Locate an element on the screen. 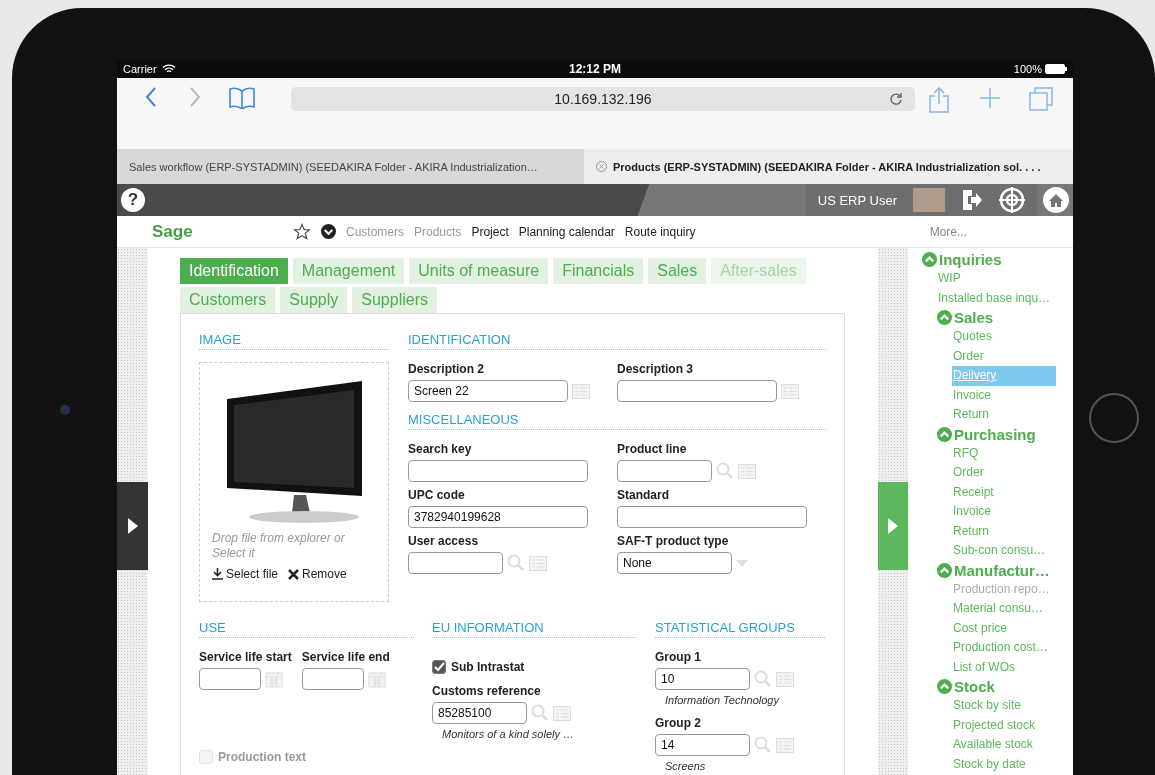 This screenshot has width=1155, height=775. nav-link: Planning calendar is located at coordinates (566, 231).